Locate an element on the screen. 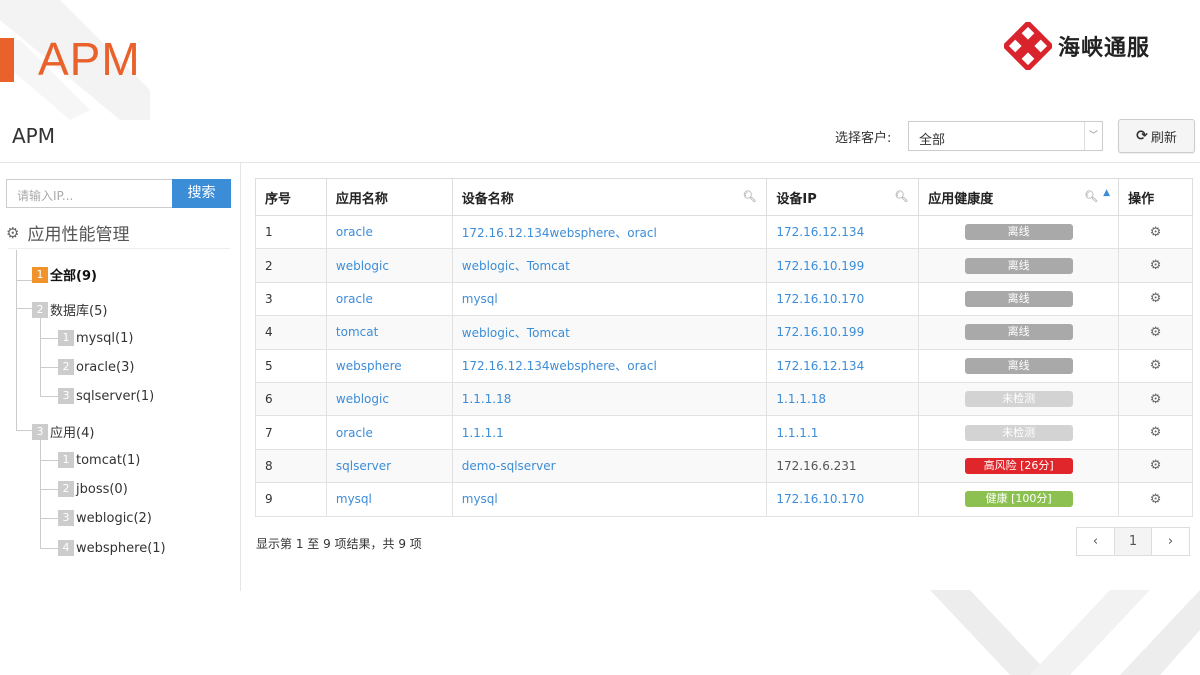  column-header-no: 序号 is located at coordinates (291, 197).